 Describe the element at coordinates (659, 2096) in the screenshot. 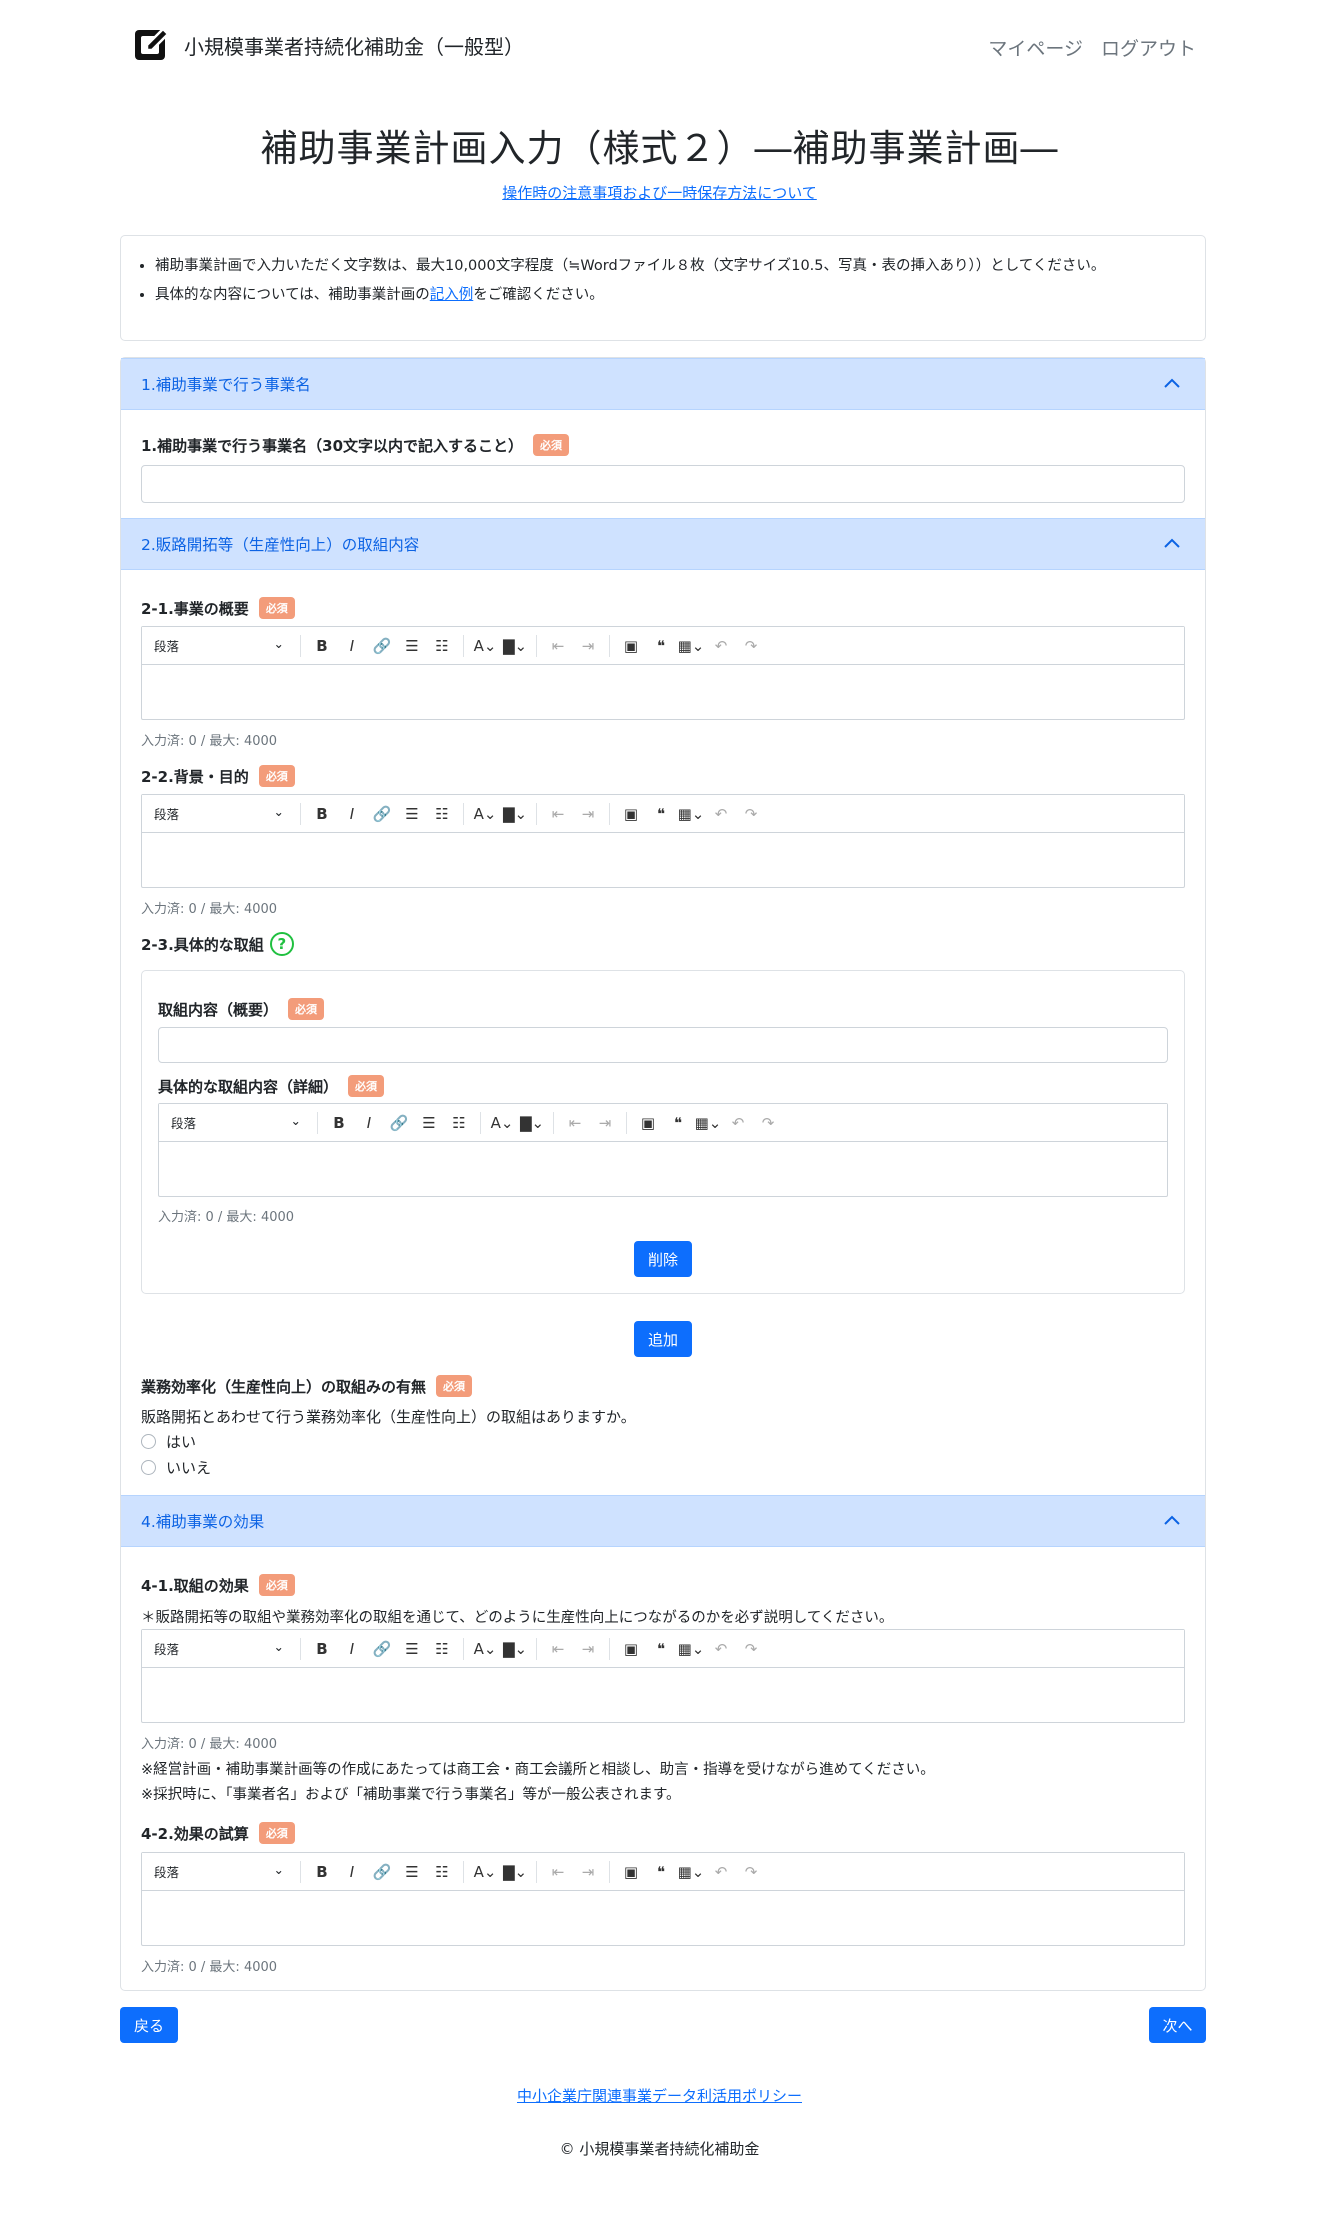

I see `data-policy-link: 中小企業庁関連事業データ利活用ポリシー` at that location.